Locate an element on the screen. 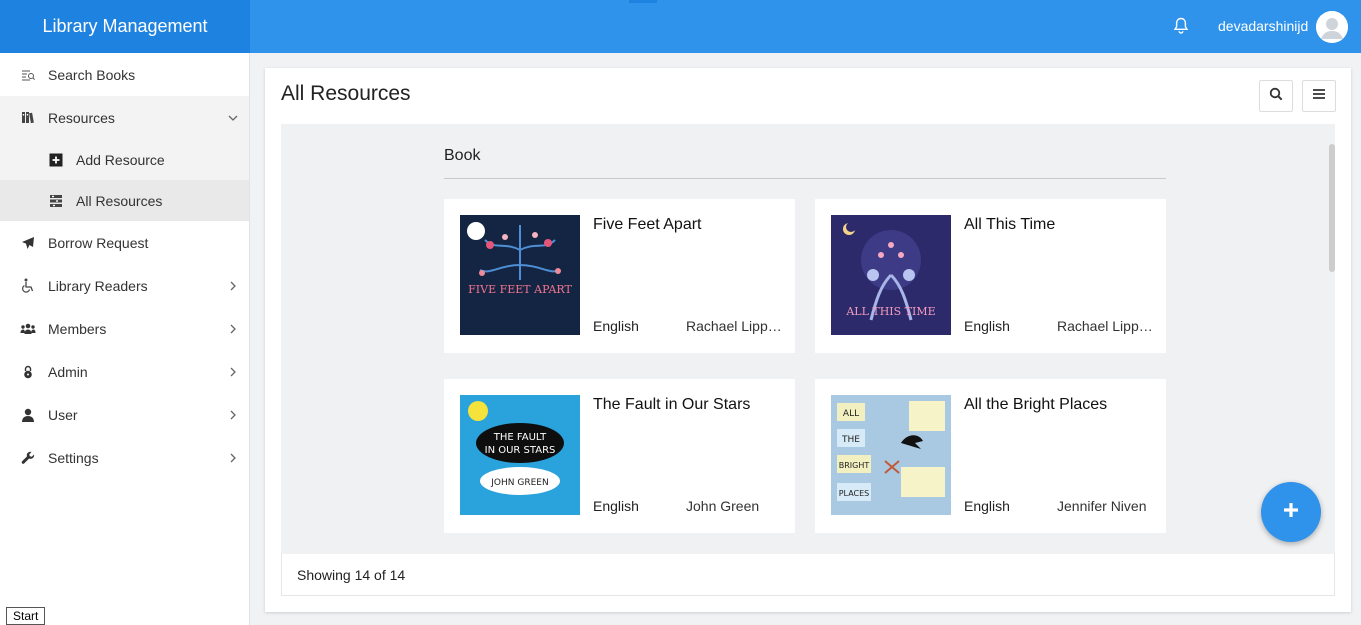 The image size is (1361, 625). scrollbar is located at coordinates (1332, 208).